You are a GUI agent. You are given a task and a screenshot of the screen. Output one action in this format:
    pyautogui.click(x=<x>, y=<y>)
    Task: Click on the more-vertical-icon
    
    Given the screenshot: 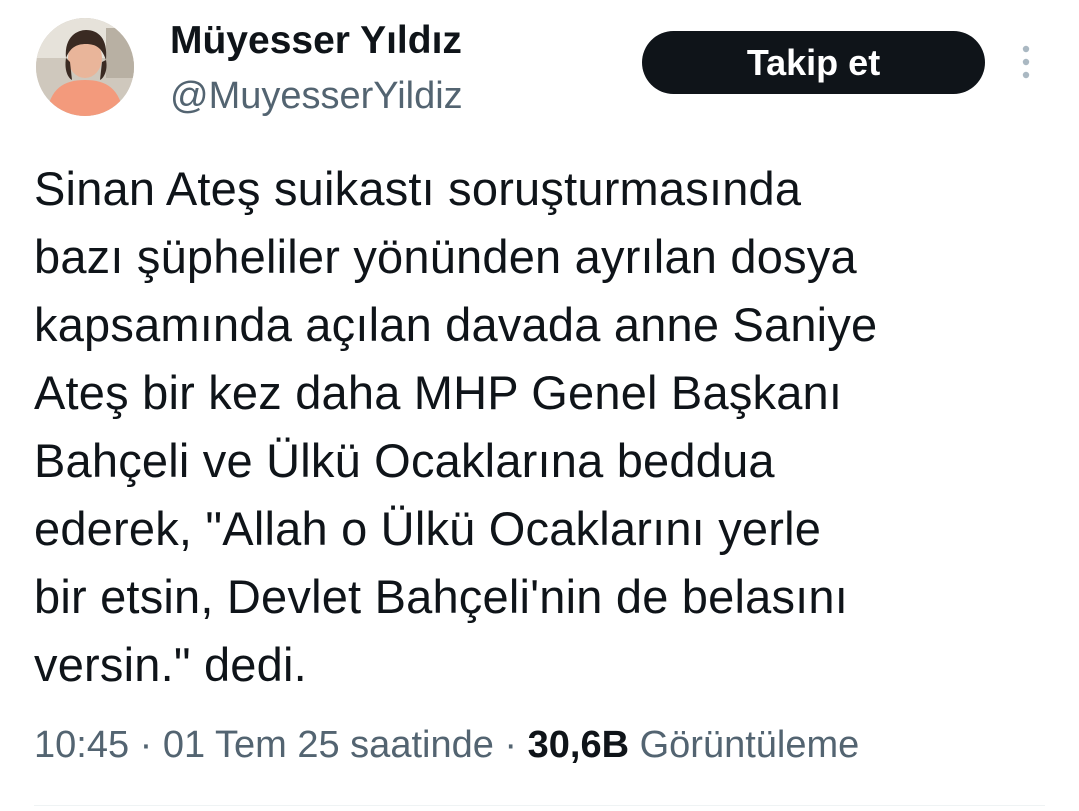 What is the action you would take?
    pyautogui.click(x=1026, y=62)
    